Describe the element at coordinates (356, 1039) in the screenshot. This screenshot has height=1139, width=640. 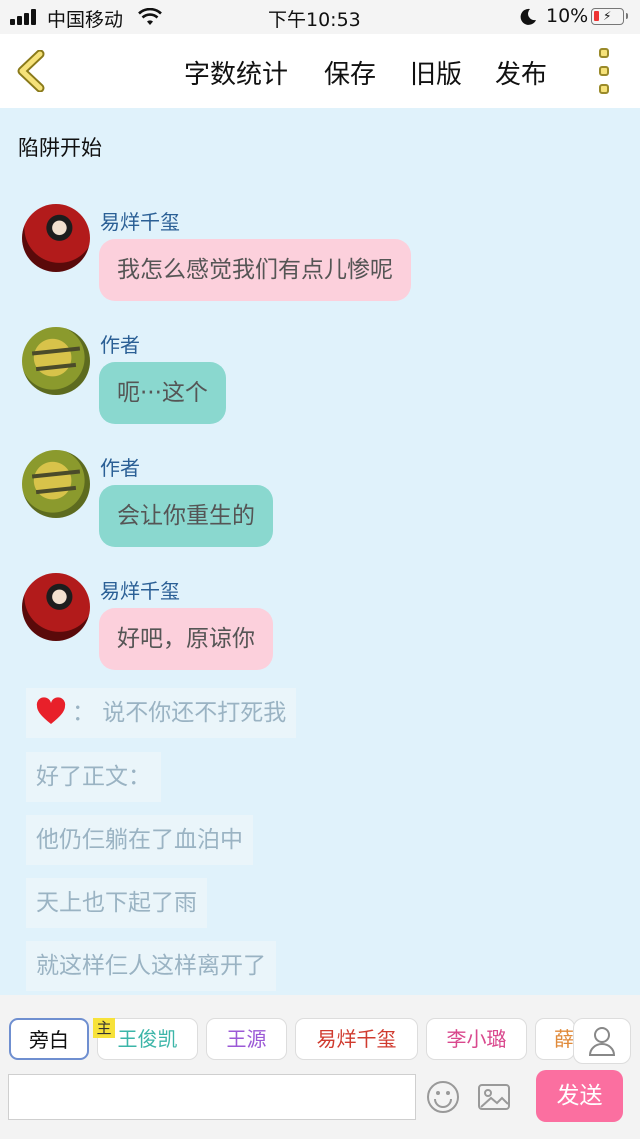
I see `character-chip: 易烊千玺` at that location.